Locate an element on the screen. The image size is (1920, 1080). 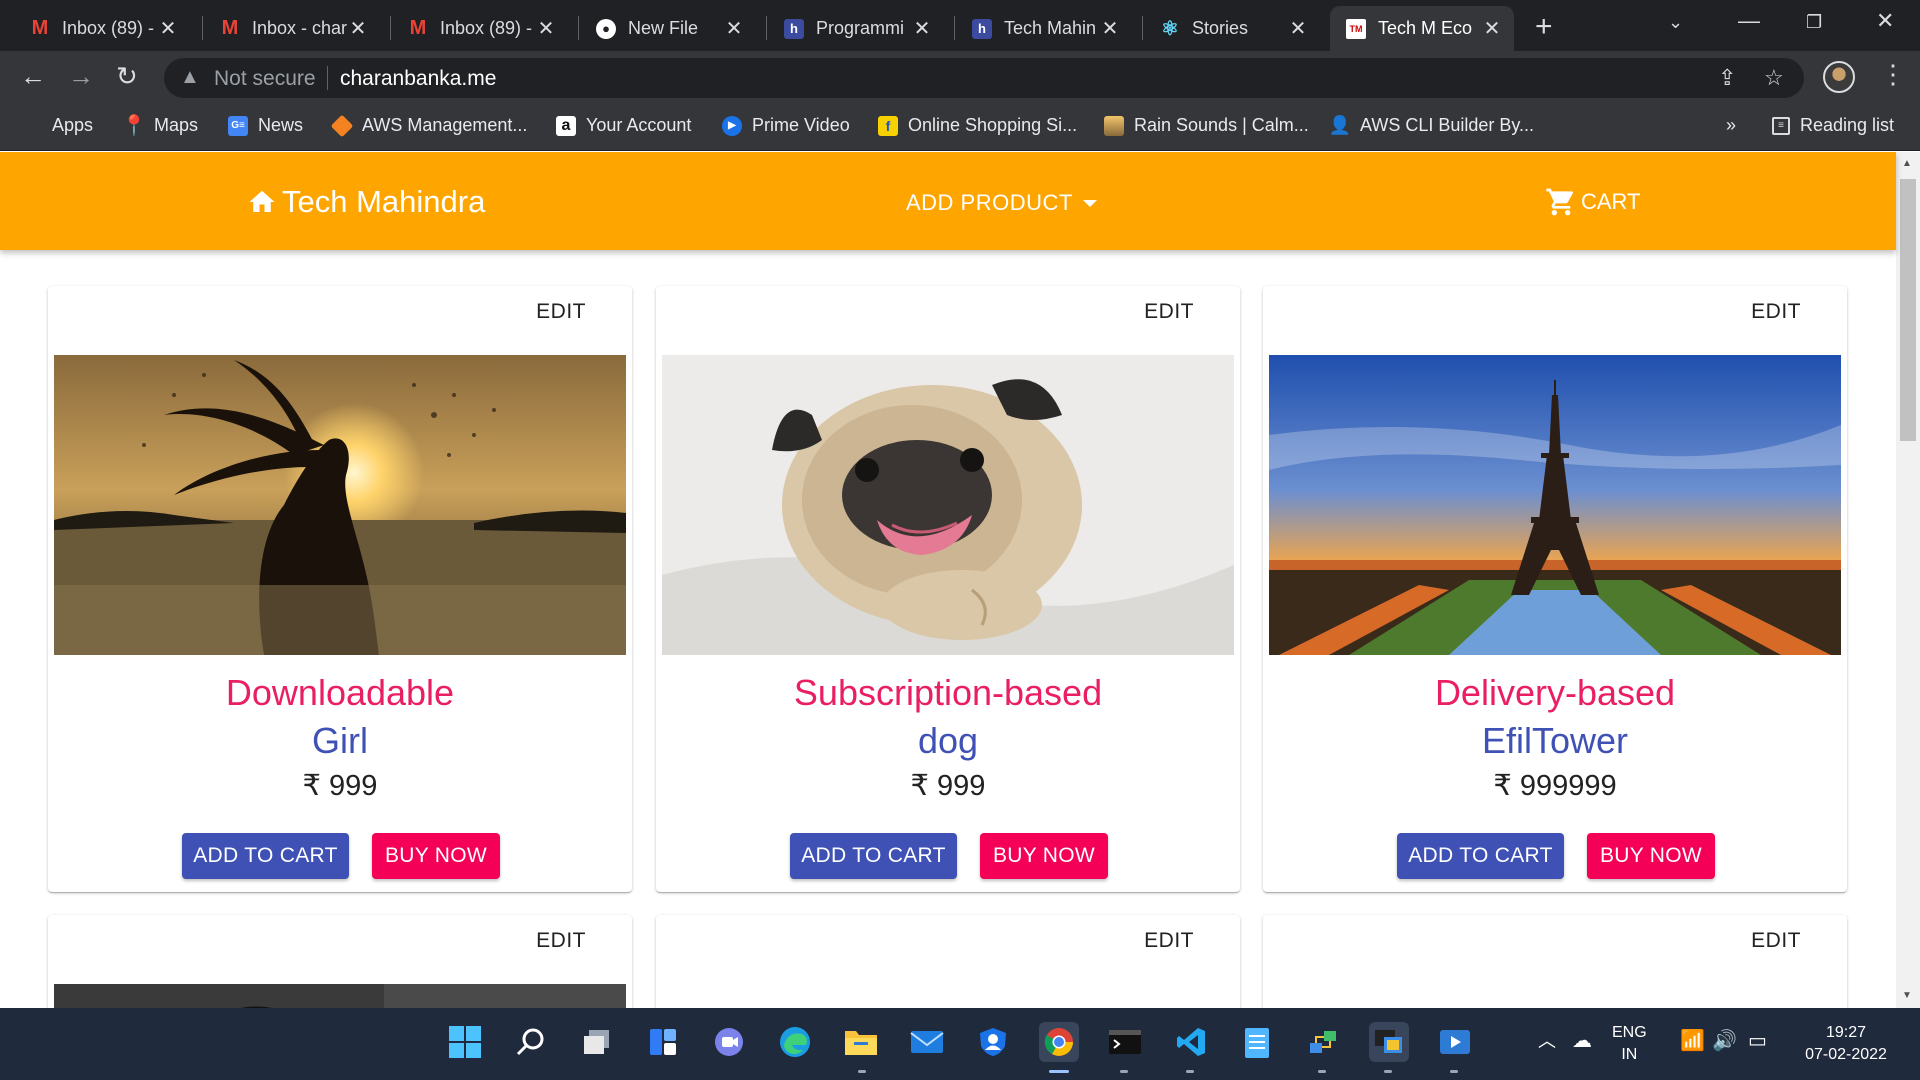
network-tool-icon is located at coordinates (1323, 1042).